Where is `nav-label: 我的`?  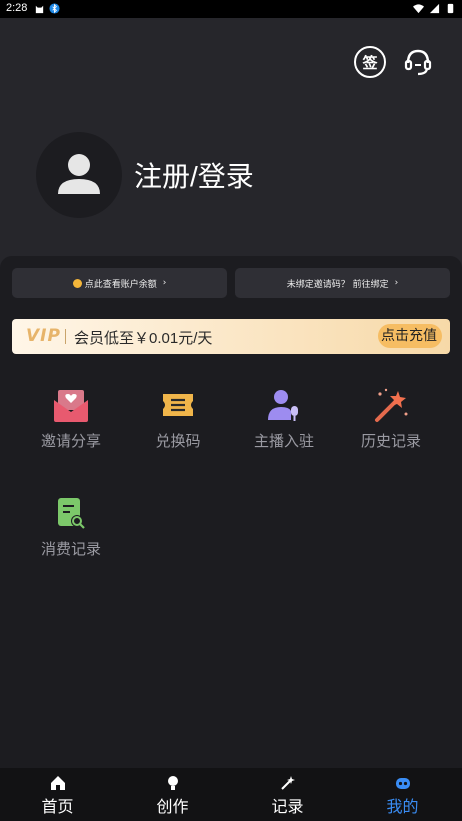
nav-label: 我的 is located at coordinates (402, 807).